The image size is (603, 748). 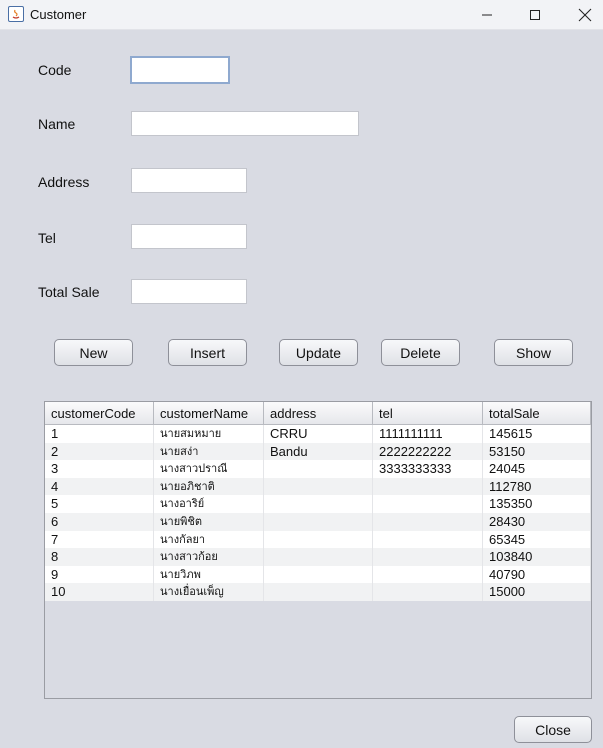 What do you see at coordinates (99, 557) in the screenshot?
I see `table-cell: 8` at bounding box center [99, 557].